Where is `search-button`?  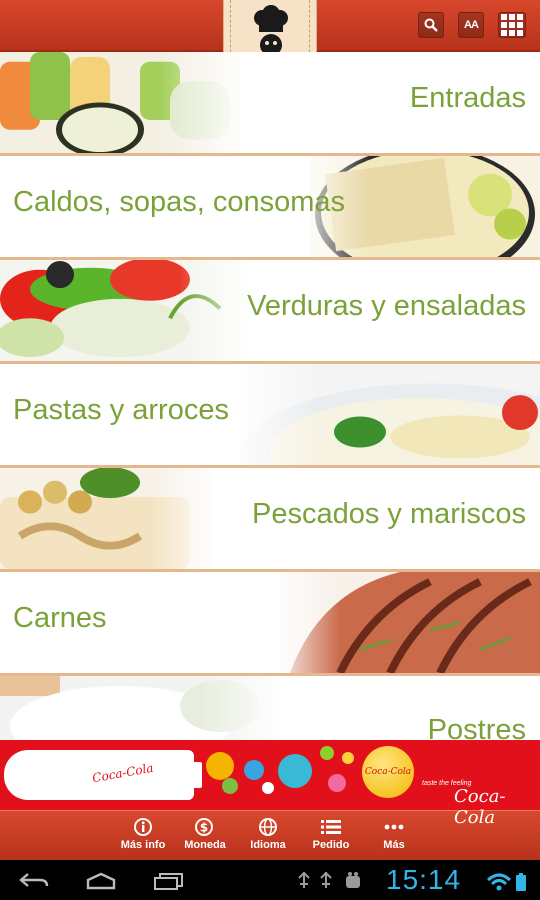 search-button is located at coordinates (431, 25).